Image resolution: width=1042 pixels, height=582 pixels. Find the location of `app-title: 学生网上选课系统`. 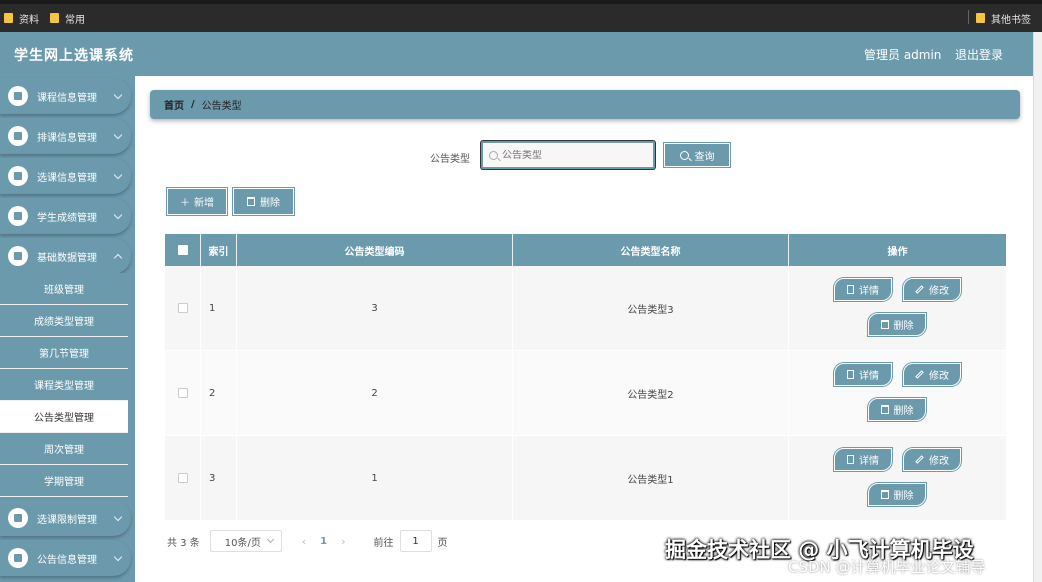

app-title: 学生网上选课系统 is located at coordinates (74, 56).